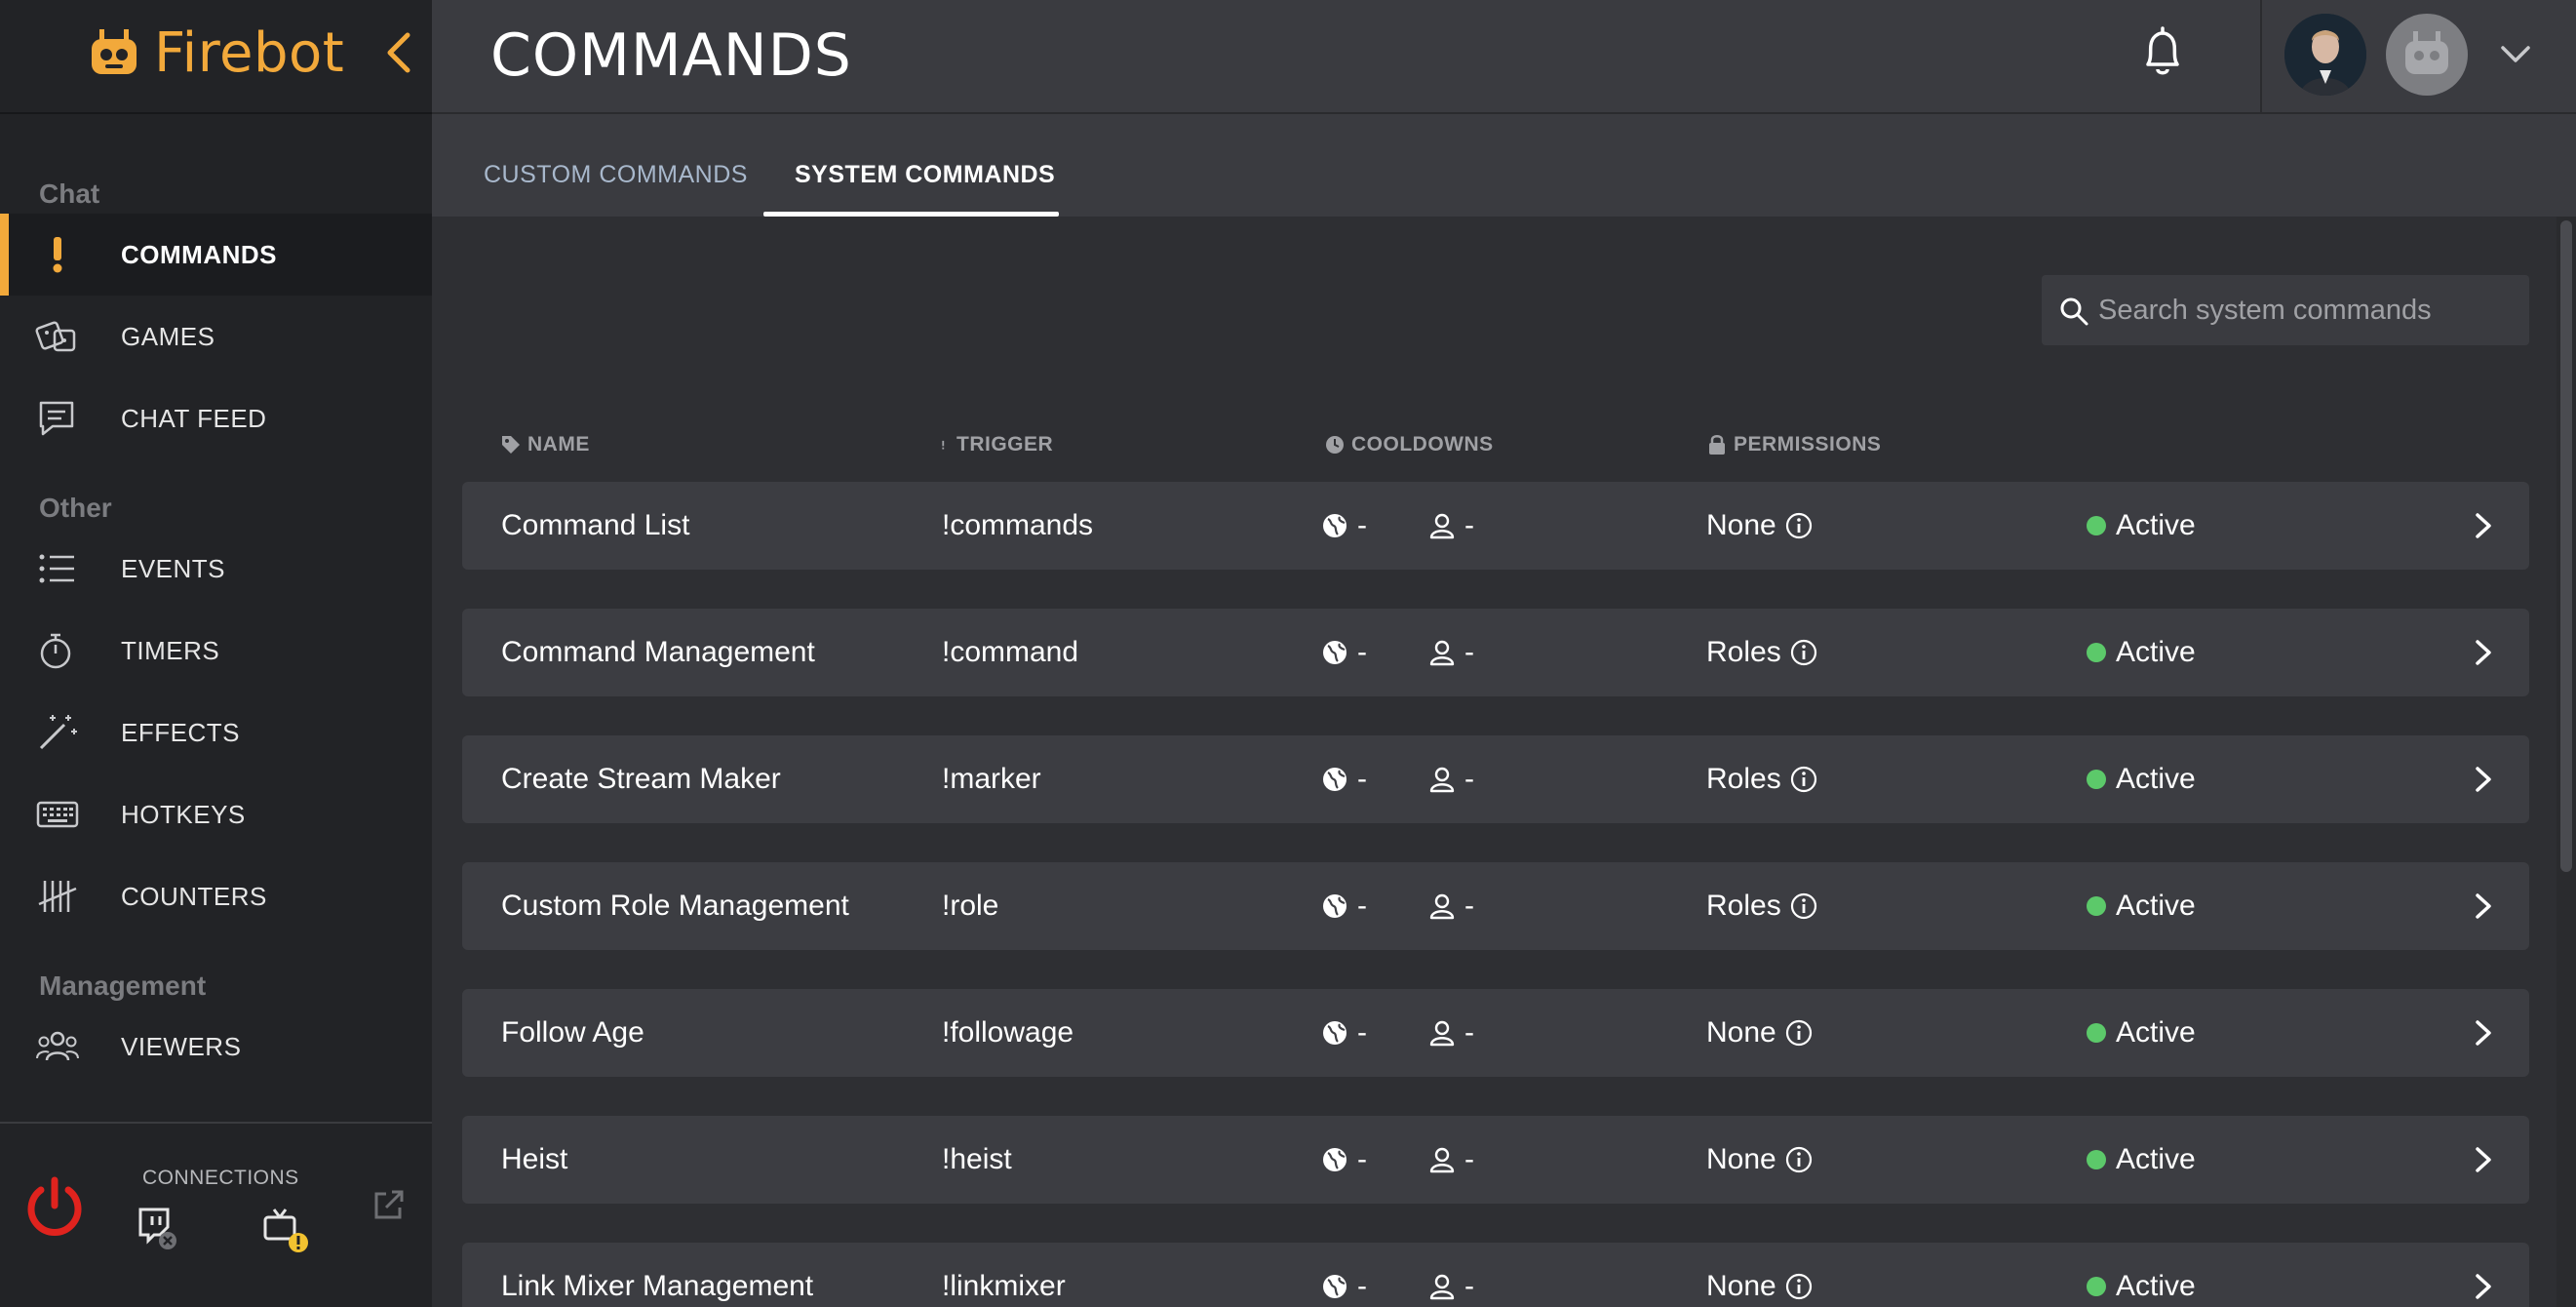 This screenshot has height=1307, width=2576. I want to click on sidebar-item-hotkeys: HOTKEYS, so click(216, 814).